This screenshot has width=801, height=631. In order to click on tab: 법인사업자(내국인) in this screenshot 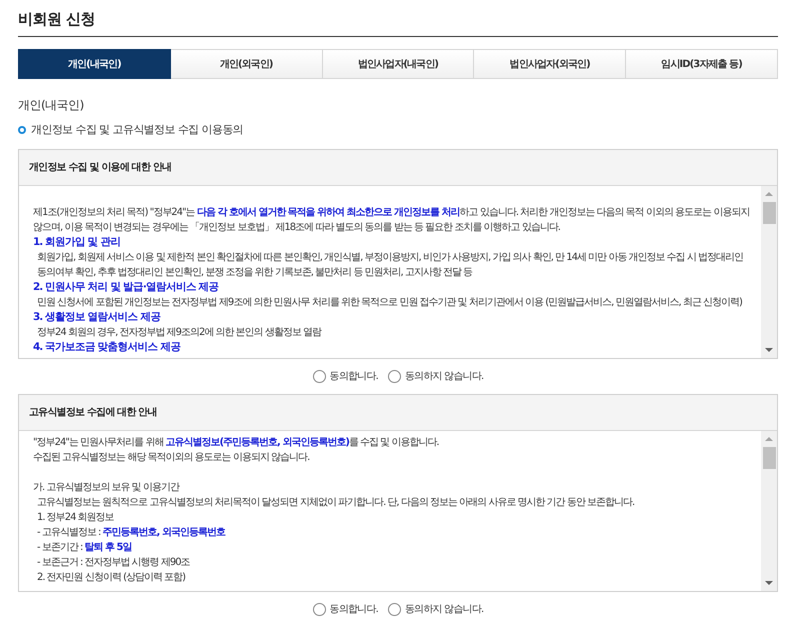, I will do `click(398, 64)`.